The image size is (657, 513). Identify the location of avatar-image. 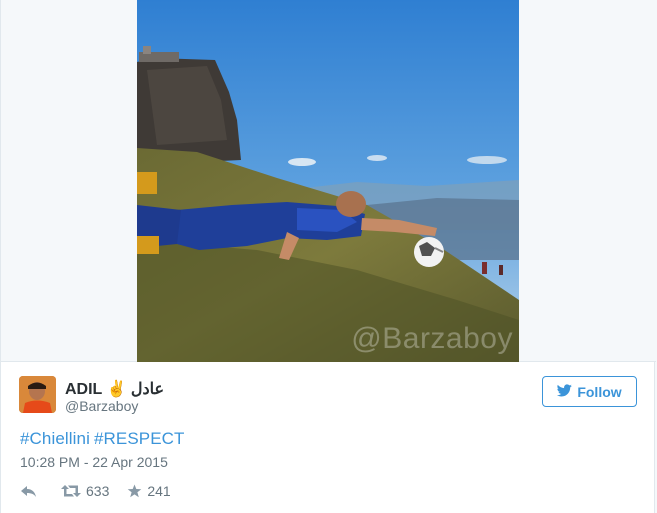
(37, 394).